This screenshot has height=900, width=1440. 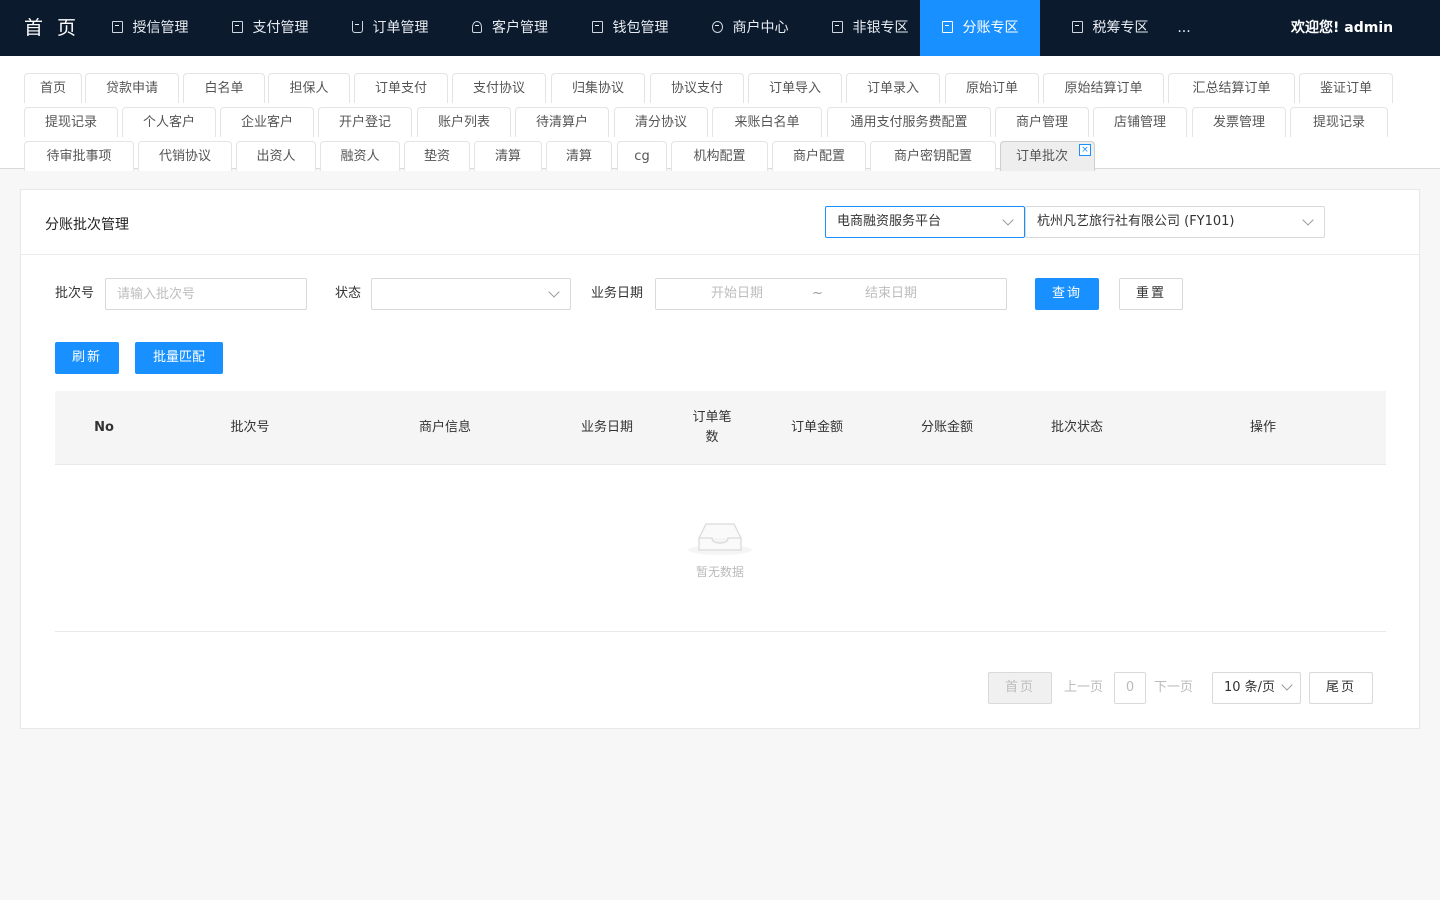 I want to click on tab-merchant-key-config: 商户密钥配置, so click(x=933, y=156).